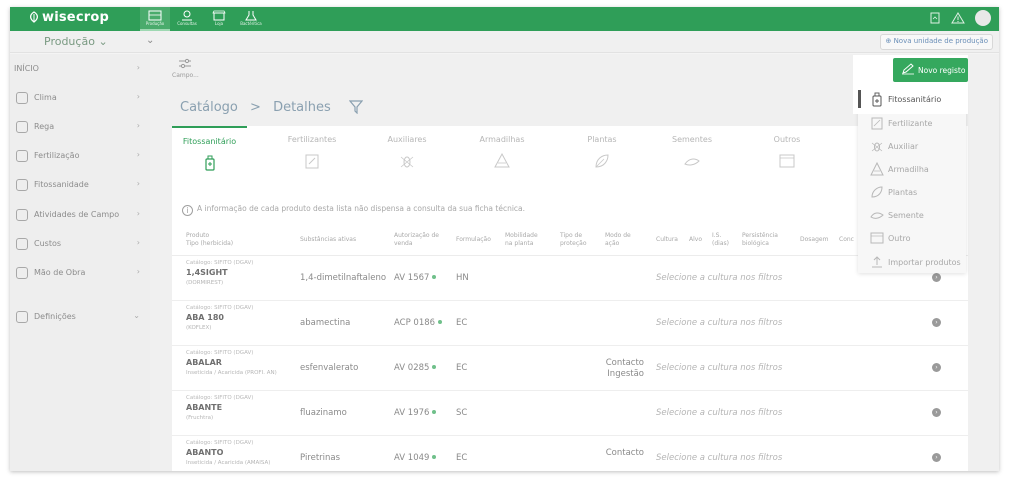  What do you see at coordinates (187, 19) in the screenshot?
I see `nav-tab-consultas: Consultas` at bounding box center [187, 19].